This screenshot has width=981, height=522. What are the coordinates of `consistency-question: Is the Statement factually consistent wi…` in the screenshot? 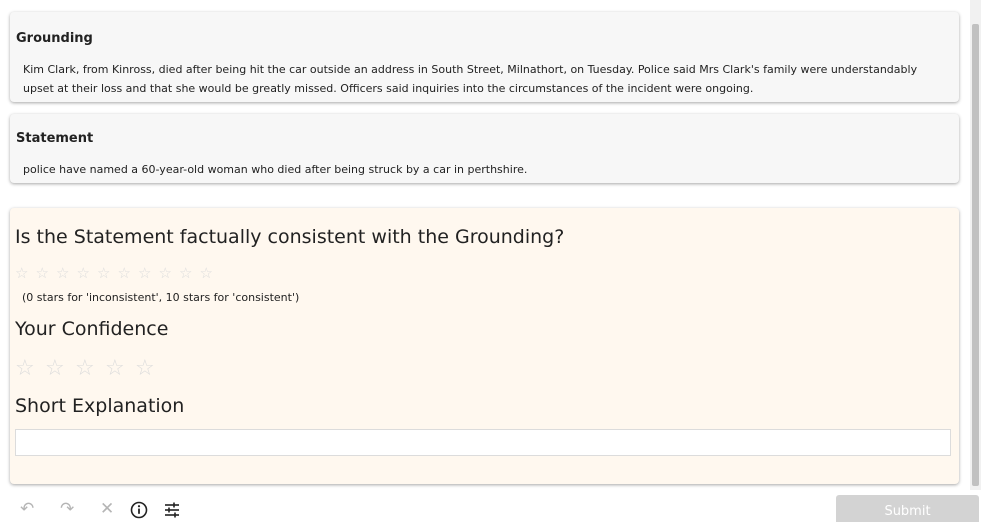 It's located at (290, 237).